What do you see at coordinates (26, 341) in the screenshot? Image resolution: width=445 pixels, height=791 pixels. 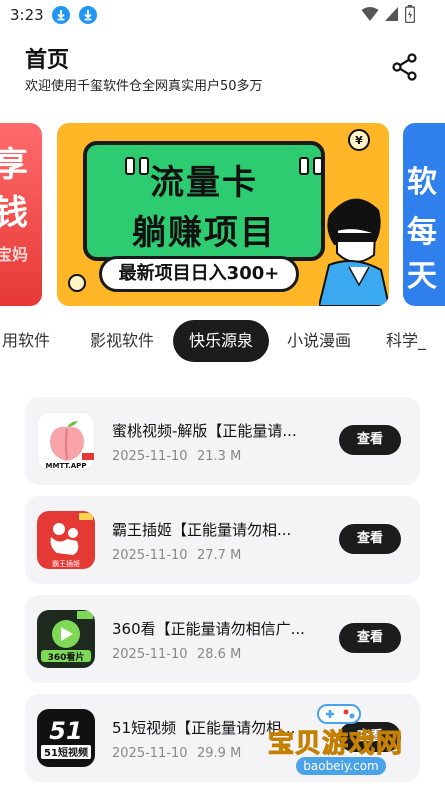 I see `tab-software: 用软件` at bounding box center [26, 341].